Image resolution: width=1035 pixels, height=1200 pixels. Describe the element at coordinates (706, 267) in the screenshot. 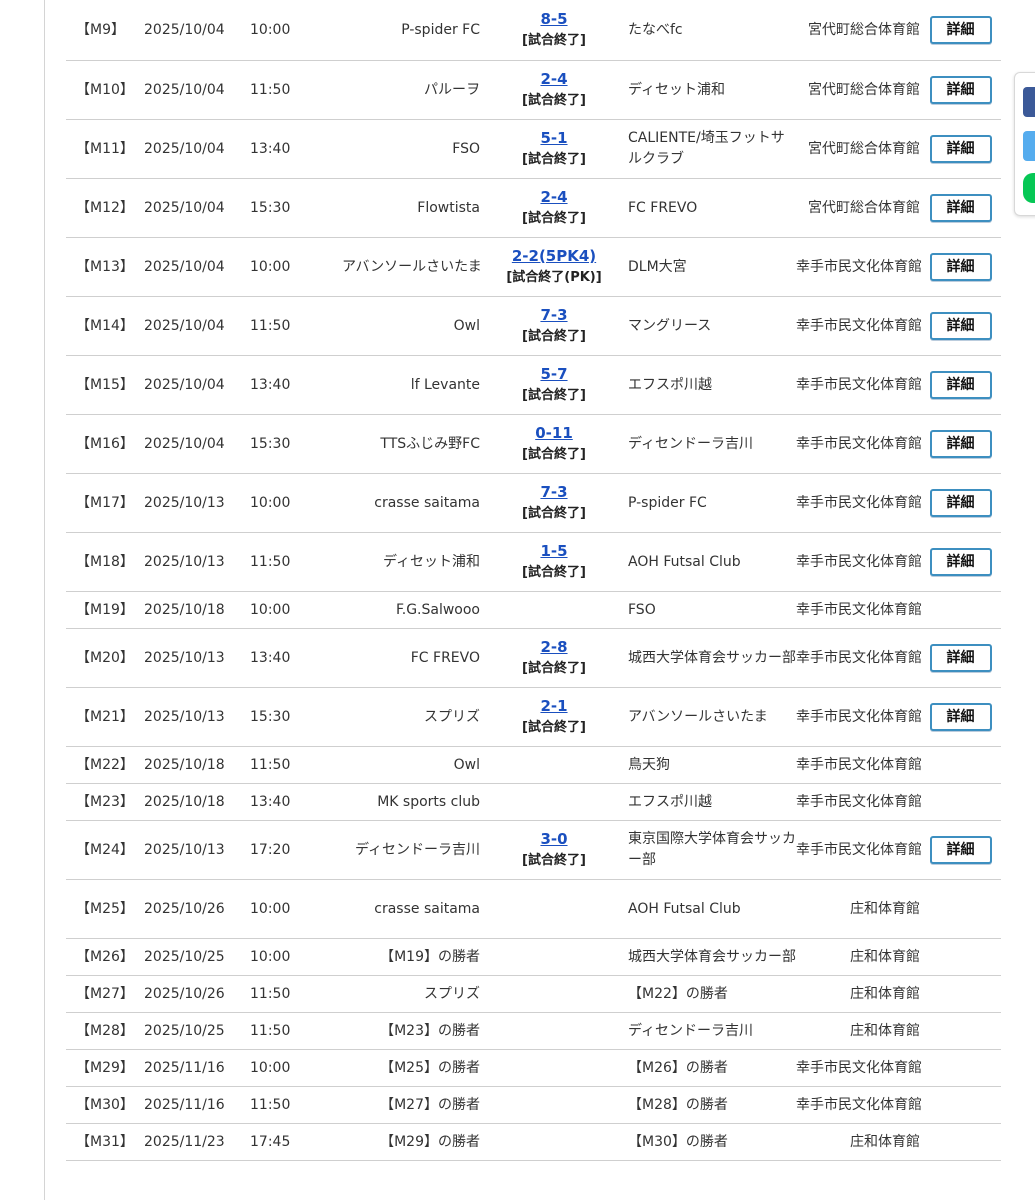

I see `away-team: DLM大宮` at that location.